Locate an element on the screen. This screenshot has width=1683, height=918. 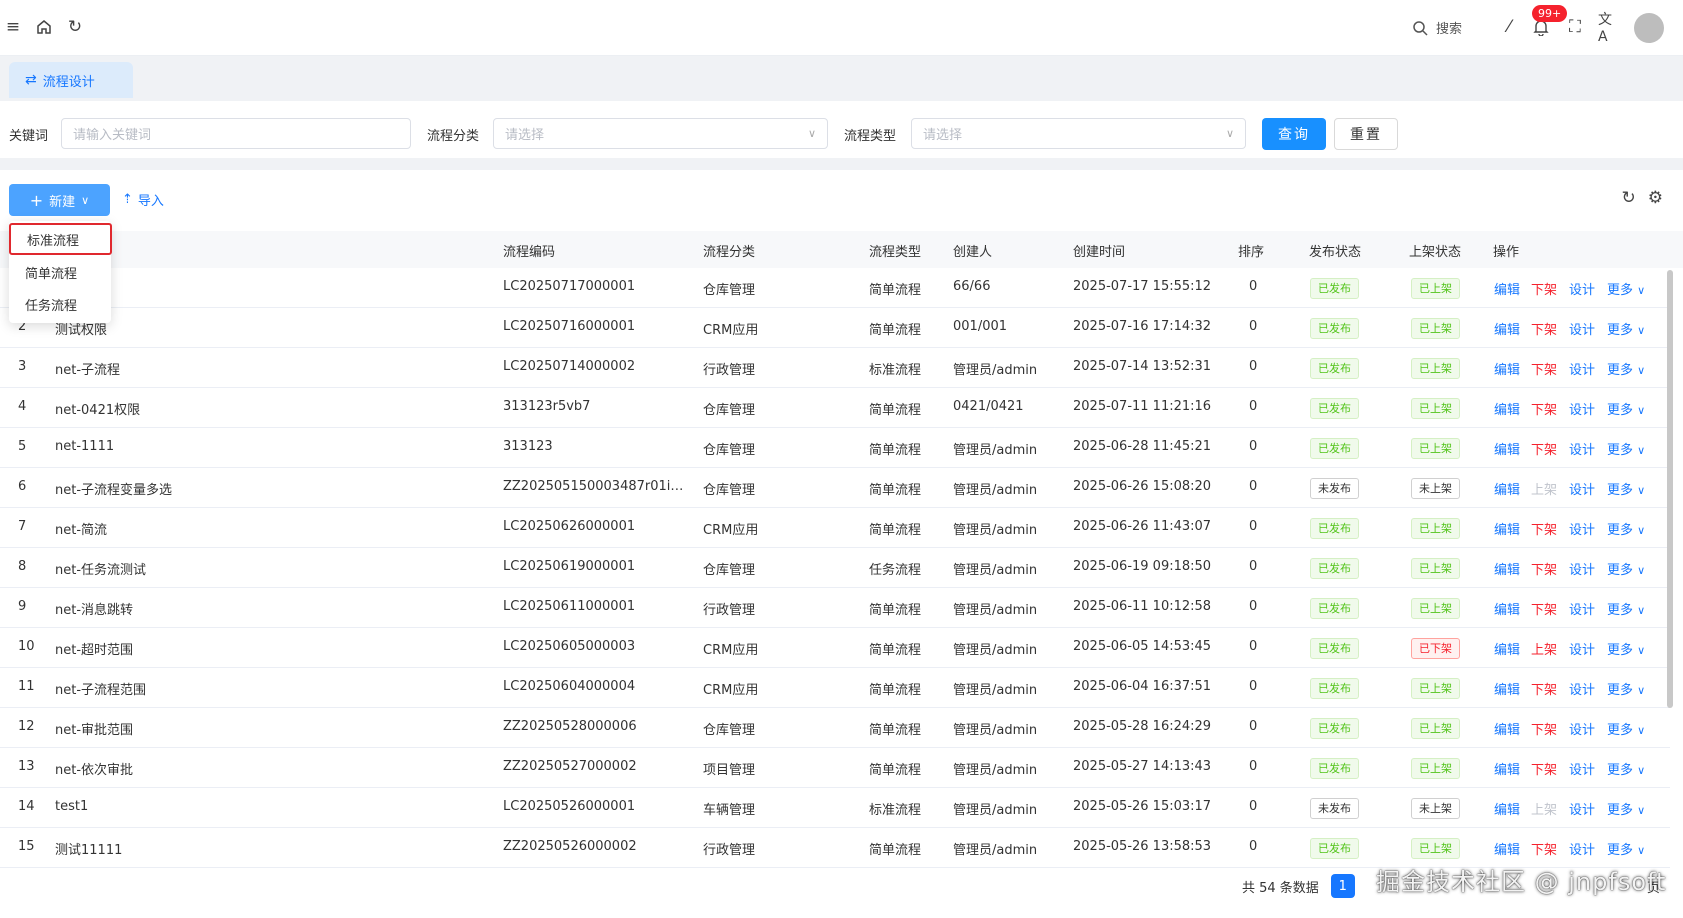
scrollbar is located at coordinates (1670, 489).